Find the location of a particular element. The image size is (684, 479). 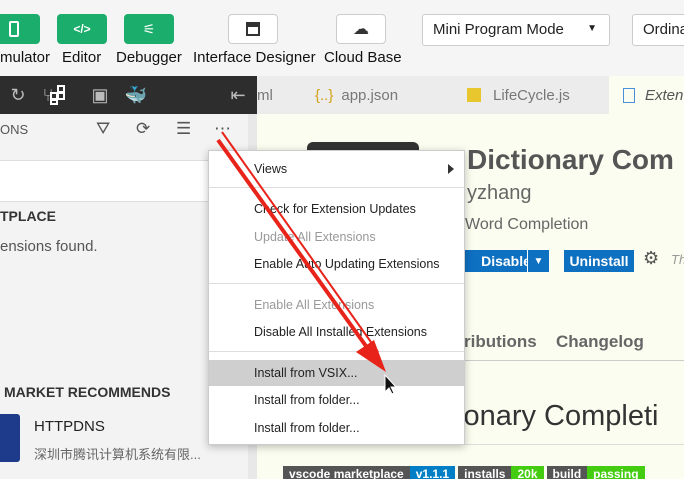

simulator-label: mulator is located at coordinates (25, 57).